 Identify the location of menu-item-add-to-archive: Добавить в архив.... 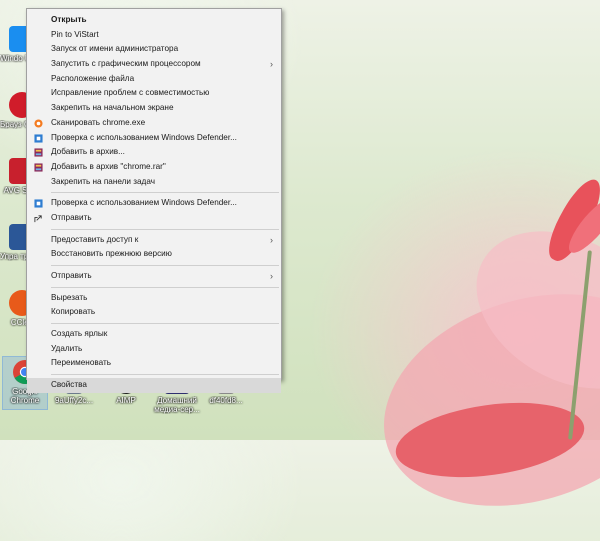
(154, 152).